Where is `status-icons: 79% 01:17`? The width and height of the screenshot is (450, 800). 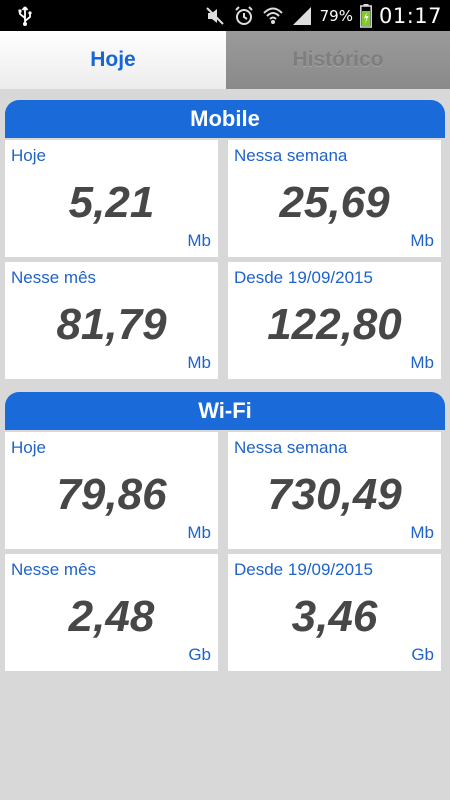
status-icons: 79% 01:17 is located at coordinates (323, 15).